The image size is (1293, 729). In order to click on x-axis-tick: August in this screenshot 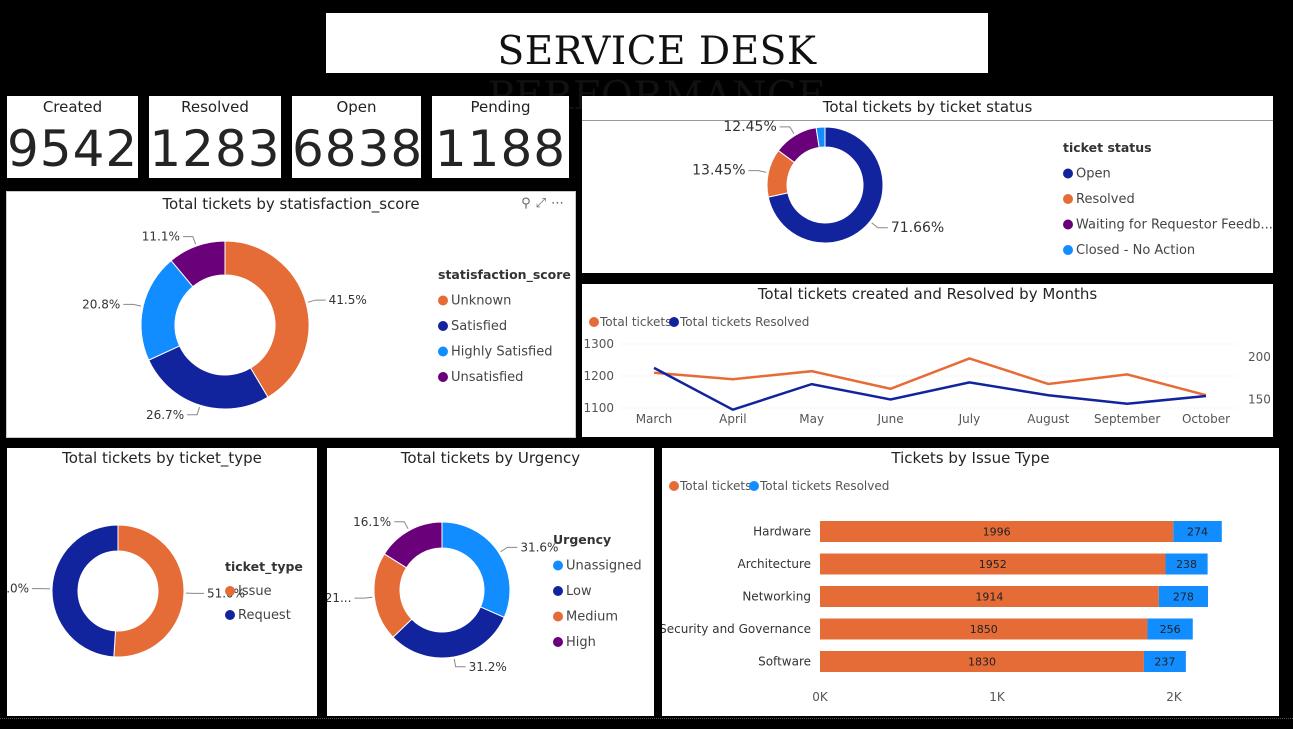, I will do `click(1048, 419)`.